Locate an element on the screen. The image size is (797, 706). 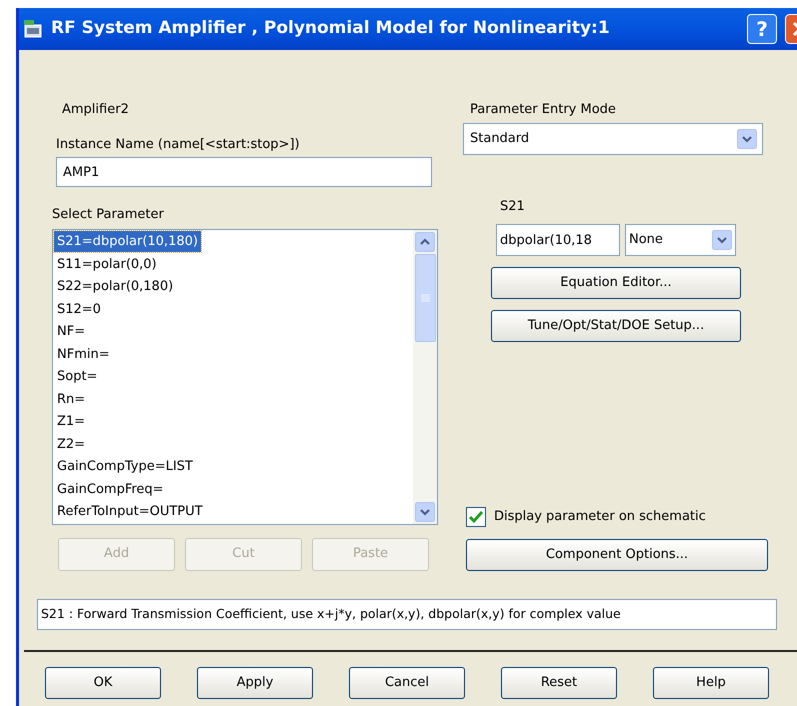
dialog-button: Apply is located at coordinates (255, 682).